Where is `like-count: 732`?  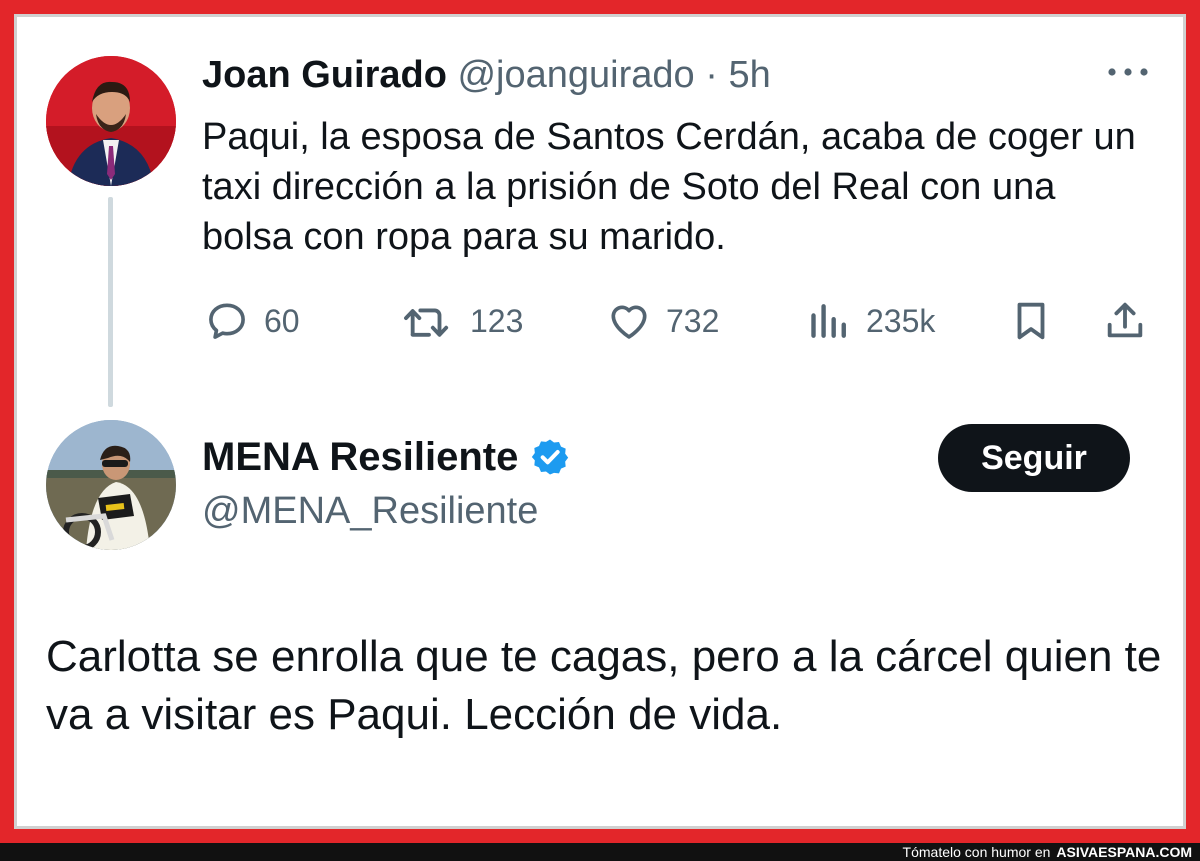
like-count: 732 is located at coordinates (693, 320).